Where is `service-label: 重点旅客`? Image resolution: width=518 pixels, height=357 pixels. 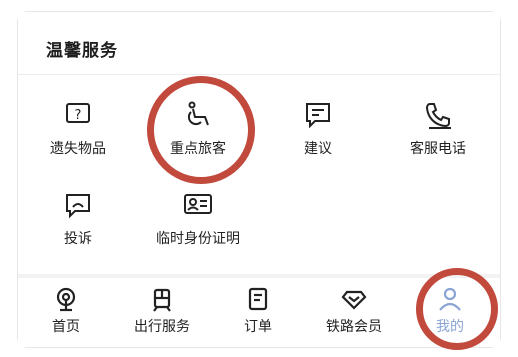
service-label: 重点旅客 is located at coordinates (198, 149).